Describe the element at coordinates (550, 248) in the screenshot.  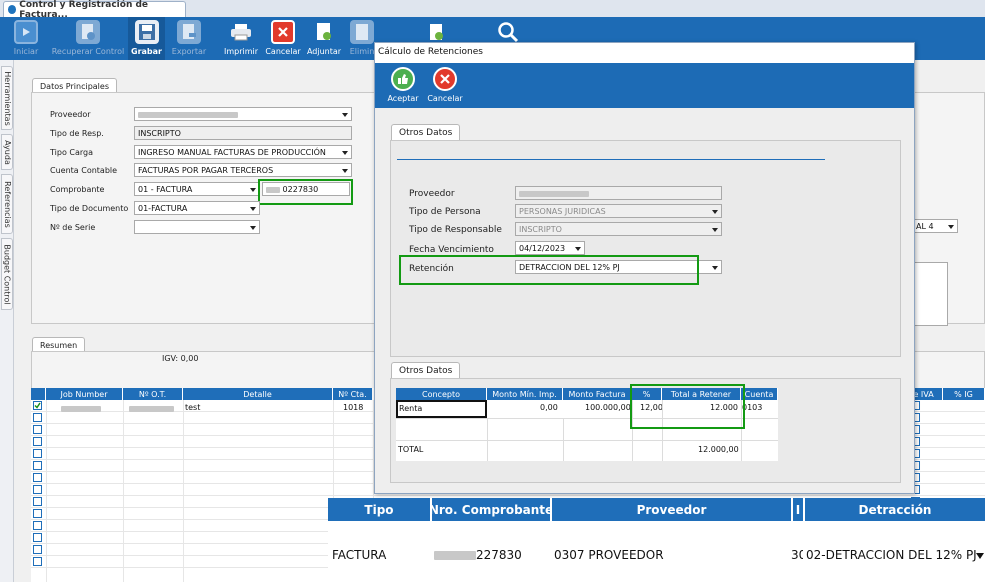
I see `dlg-fecha-vencimiento-picker: 04/12/2023` at that location.